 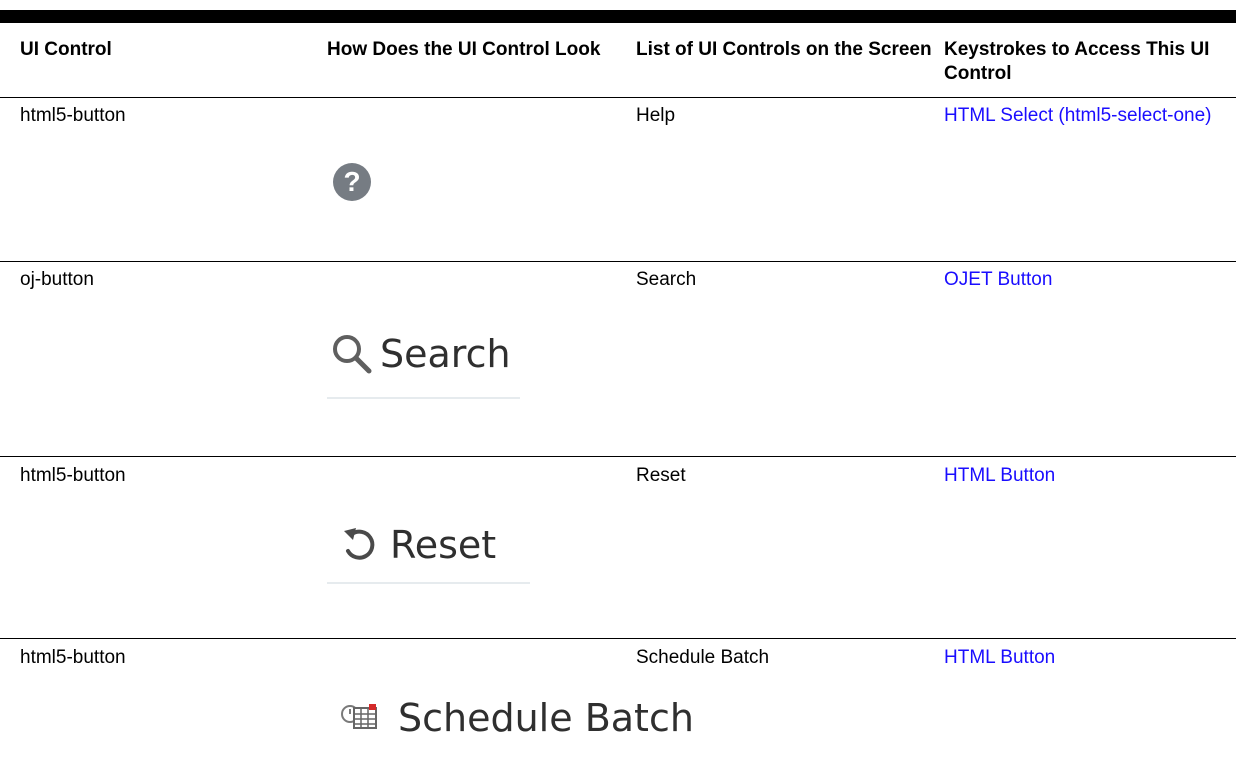 I want to click on keystrokes-link: HTML Select (html5-select-one), so click(x=1089, y=116).